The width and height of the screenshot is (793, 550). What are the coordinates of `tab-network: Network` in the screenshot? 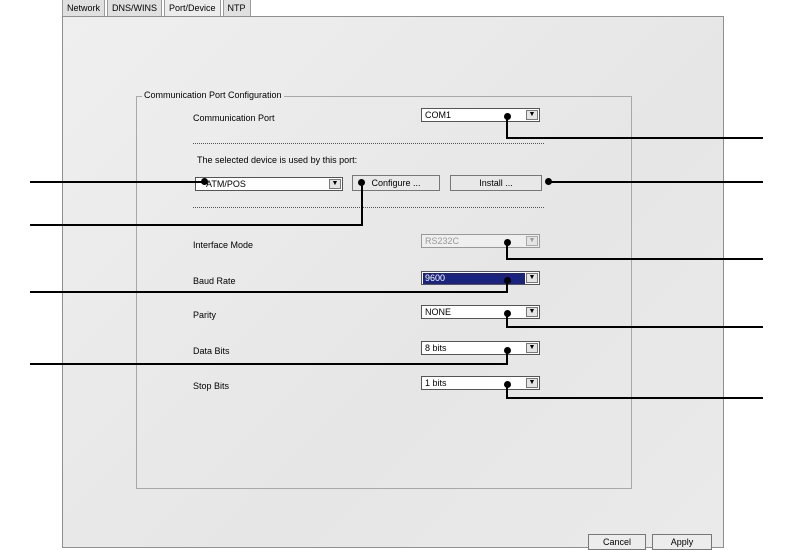 It's located at (84, 8).